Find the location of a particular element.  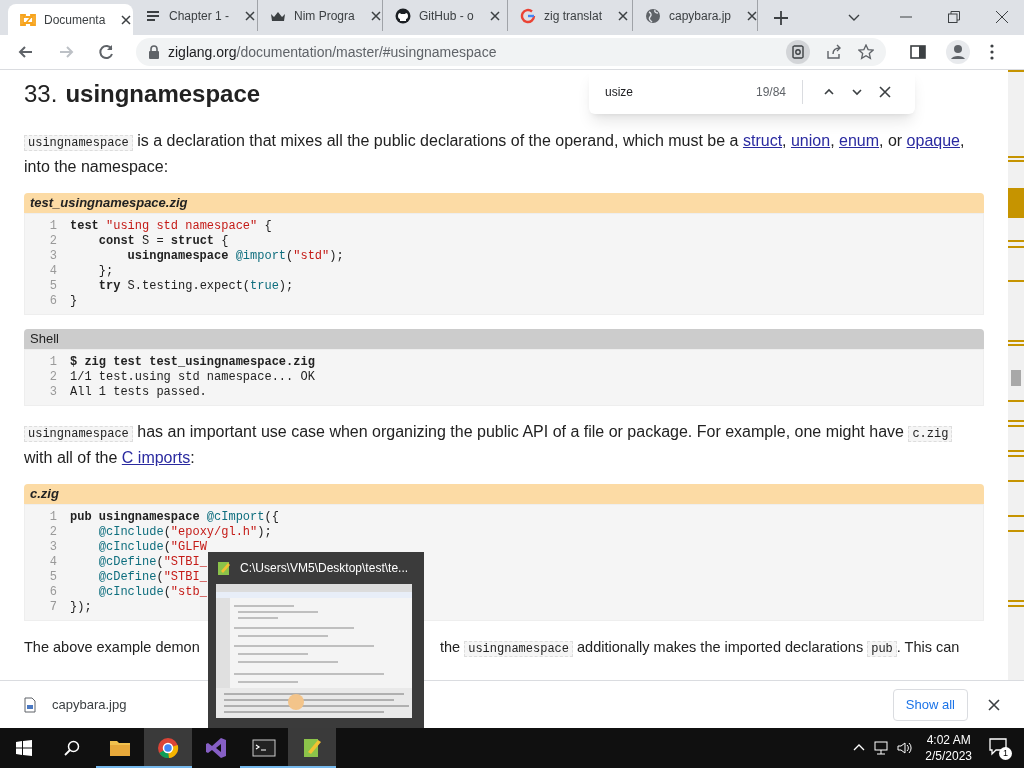

code-line: const S = struct { is located at coordinates (163, 241).